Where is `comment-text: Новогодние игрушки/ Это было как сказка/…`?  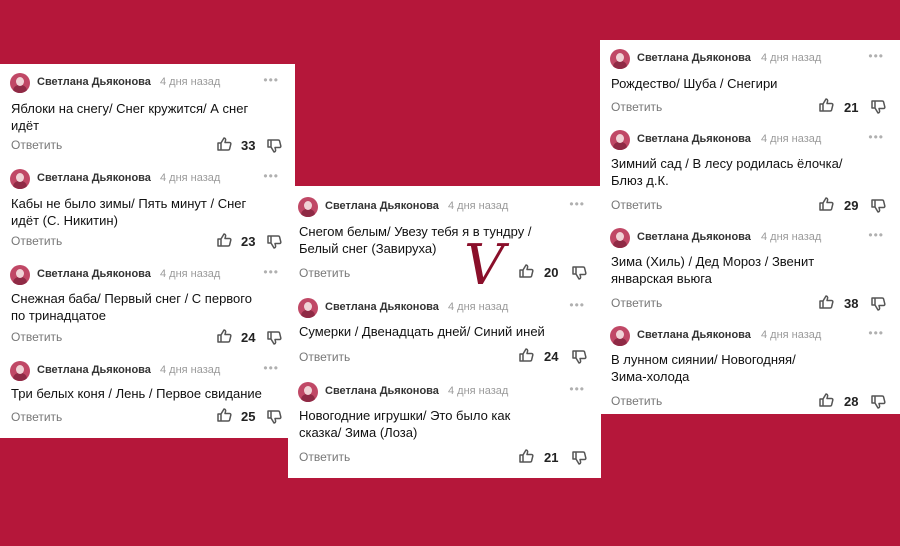 comment-text: Новогодние игрушки/ Это было как сказка/… is located at coordinates (444, 424).